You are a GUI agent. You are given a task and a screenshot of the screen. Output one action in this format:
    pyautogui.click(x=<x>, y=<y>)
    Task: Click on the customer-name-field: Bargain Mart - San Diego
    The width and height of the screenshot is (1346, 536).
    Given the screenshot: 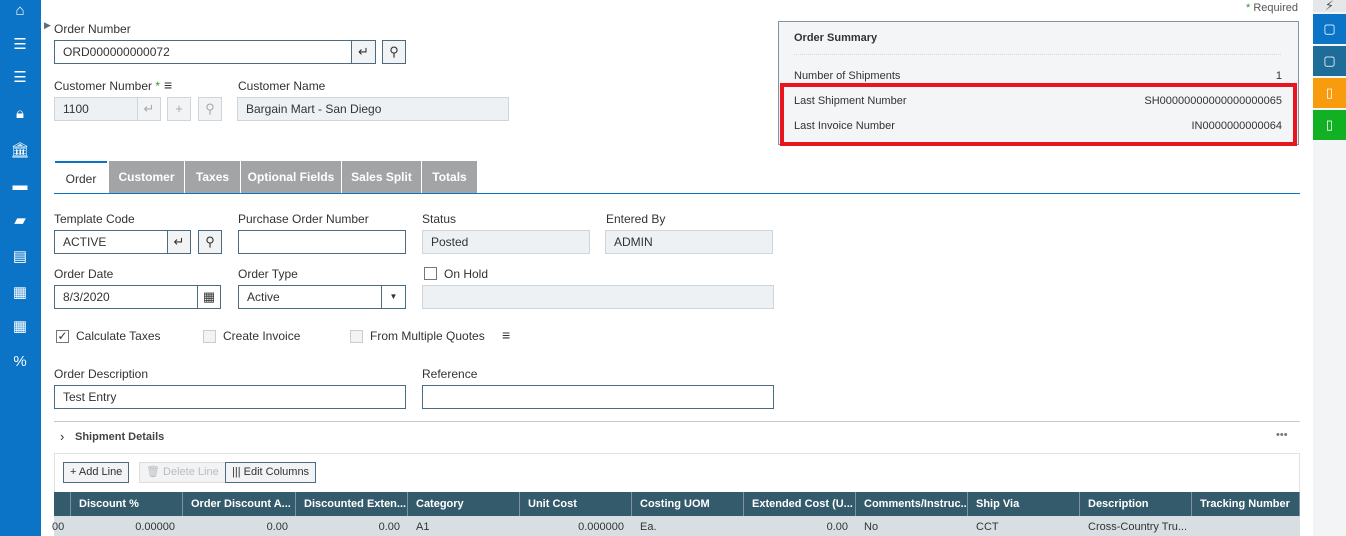 What is the action you would take?
    pyautogui.click(x=373, y=109)
    